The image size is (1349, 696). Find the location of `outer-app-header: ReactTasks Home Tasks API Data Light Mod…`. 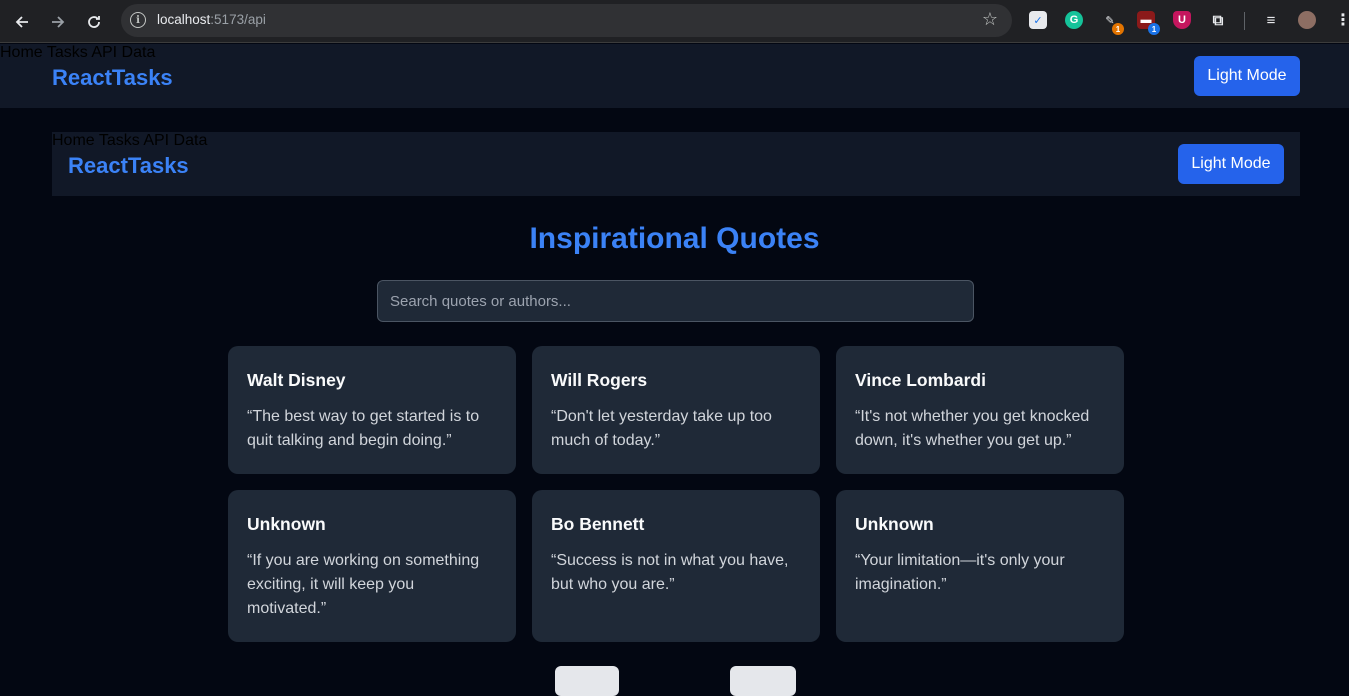

outer-app-header: ReactTasks Home Tasks API Data Light Mod… is located at coordinates (674, 76).